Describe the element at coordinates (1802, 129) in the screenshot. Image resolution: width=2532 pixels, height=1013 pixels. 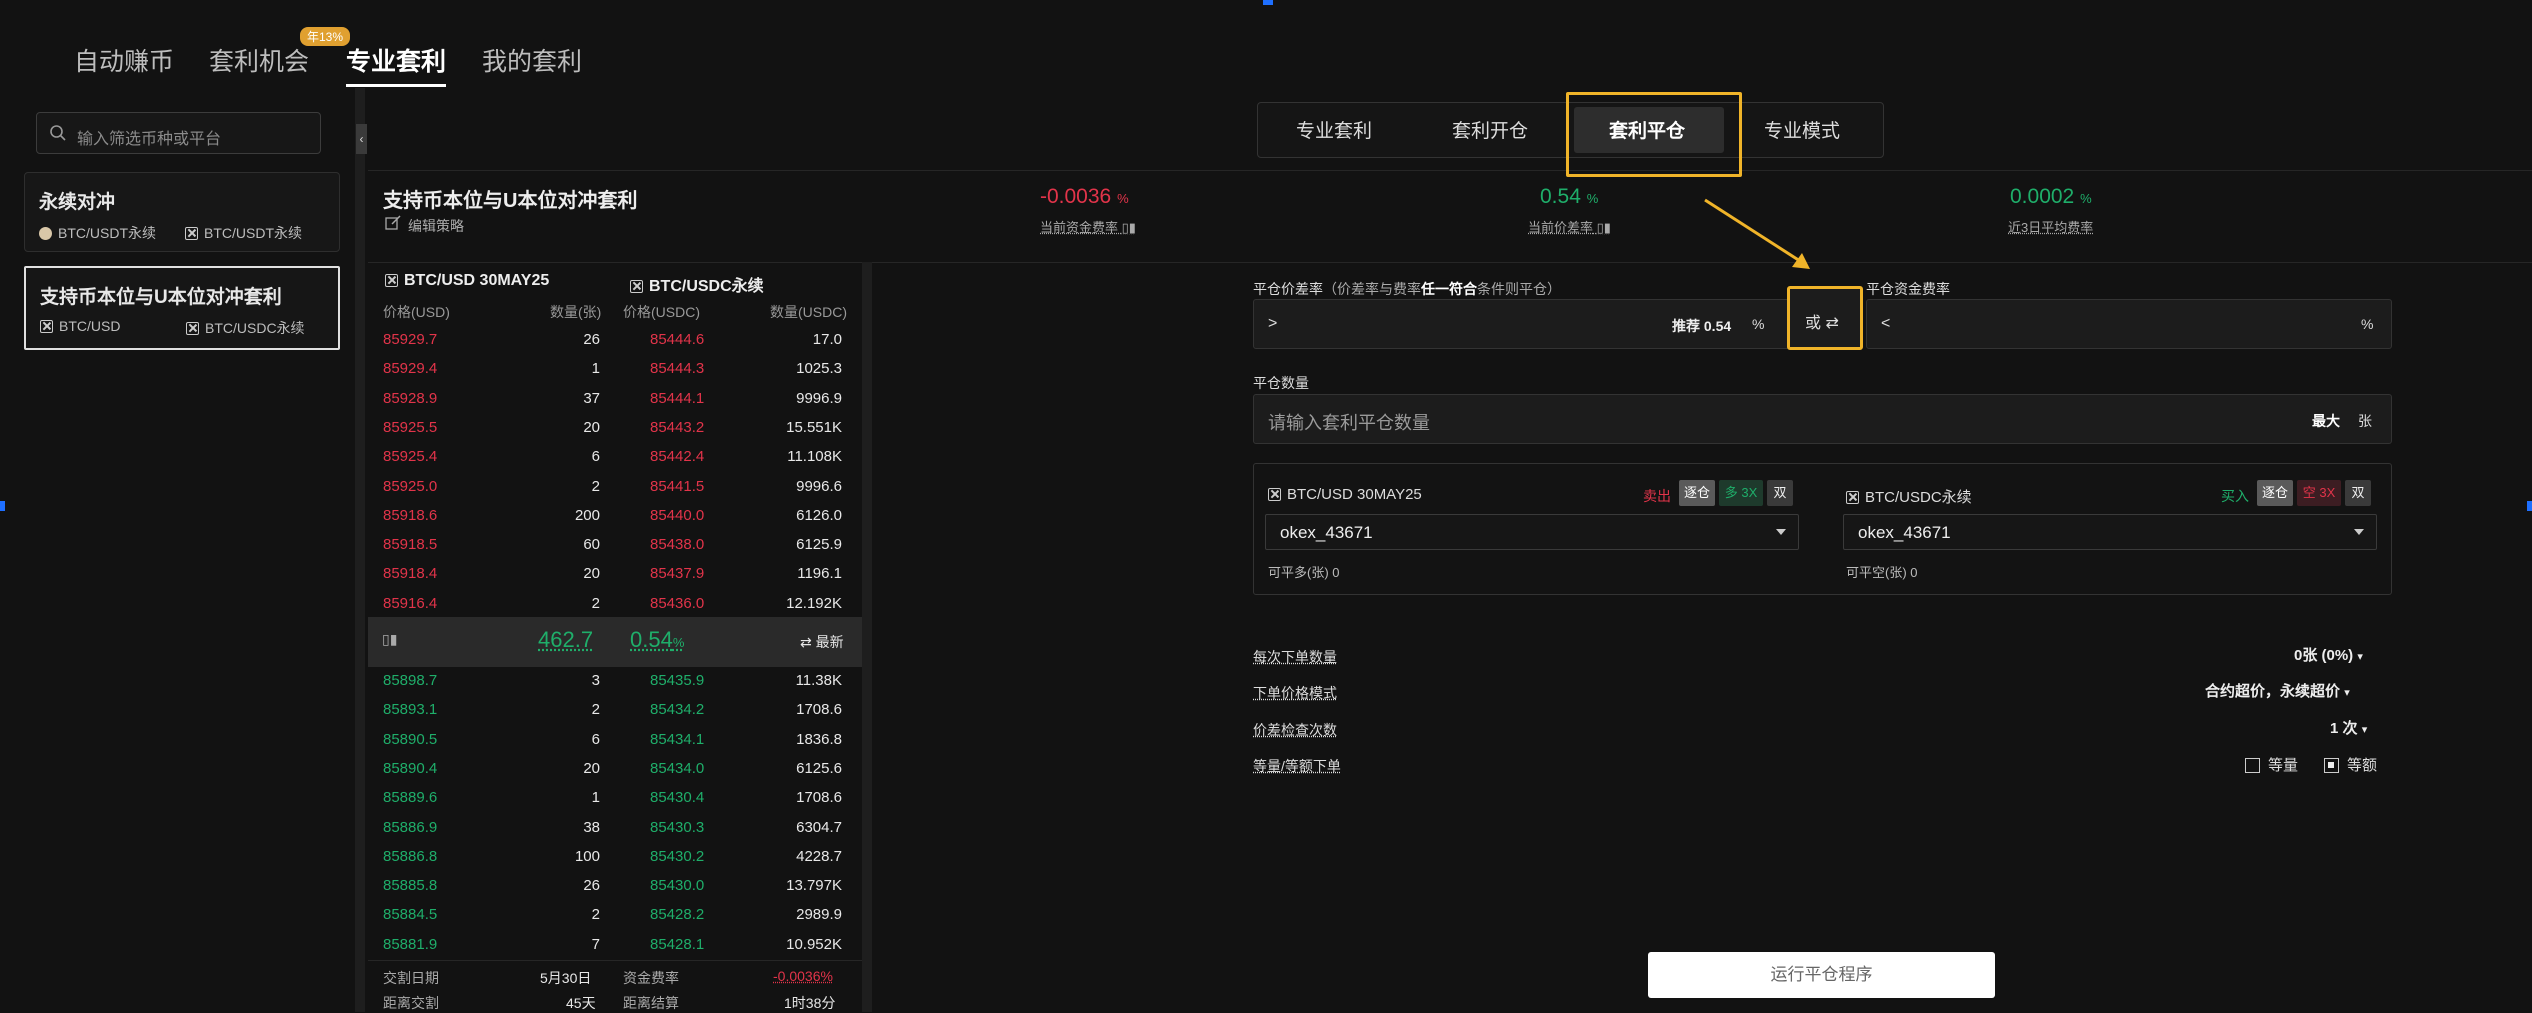
I see `mode-tab-expert: 专业模式` at that location.